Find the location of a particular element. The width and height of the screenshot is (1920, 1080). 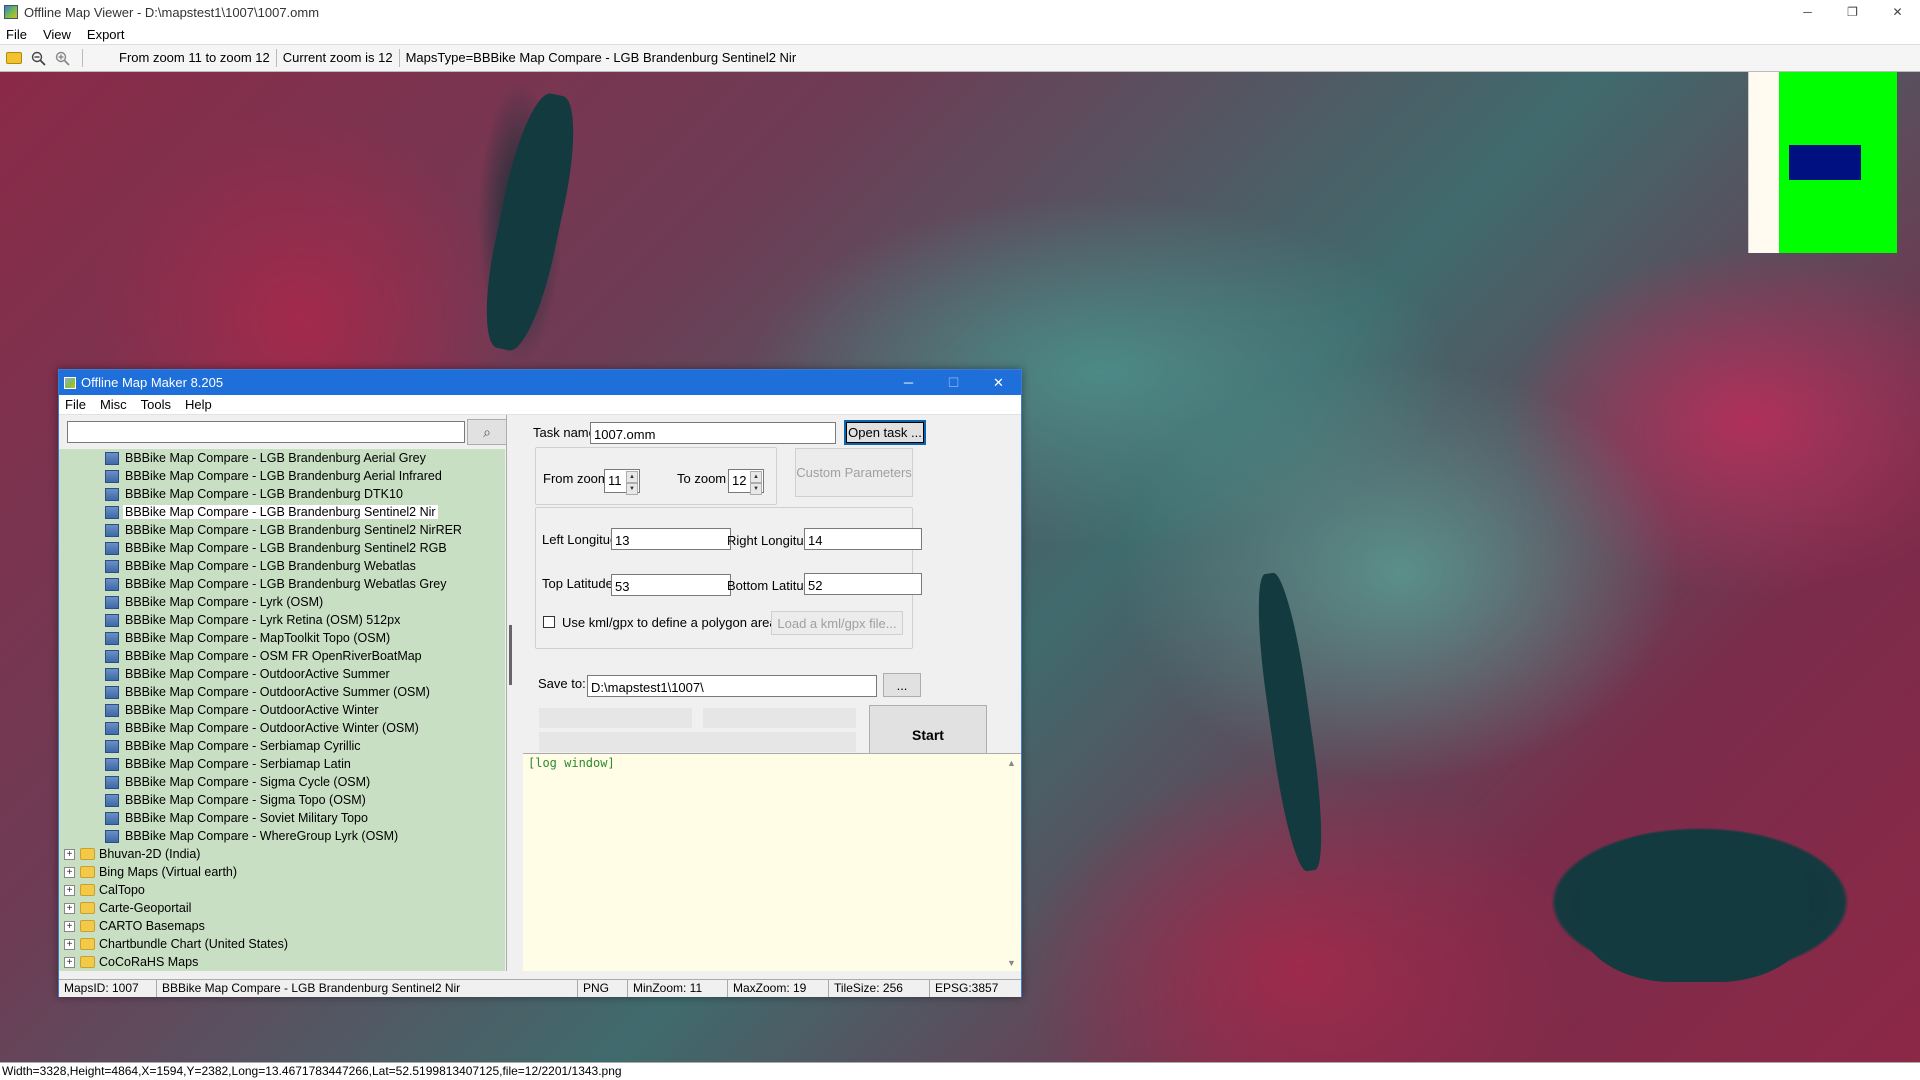

minimap is located at coordinates (1822, 162).